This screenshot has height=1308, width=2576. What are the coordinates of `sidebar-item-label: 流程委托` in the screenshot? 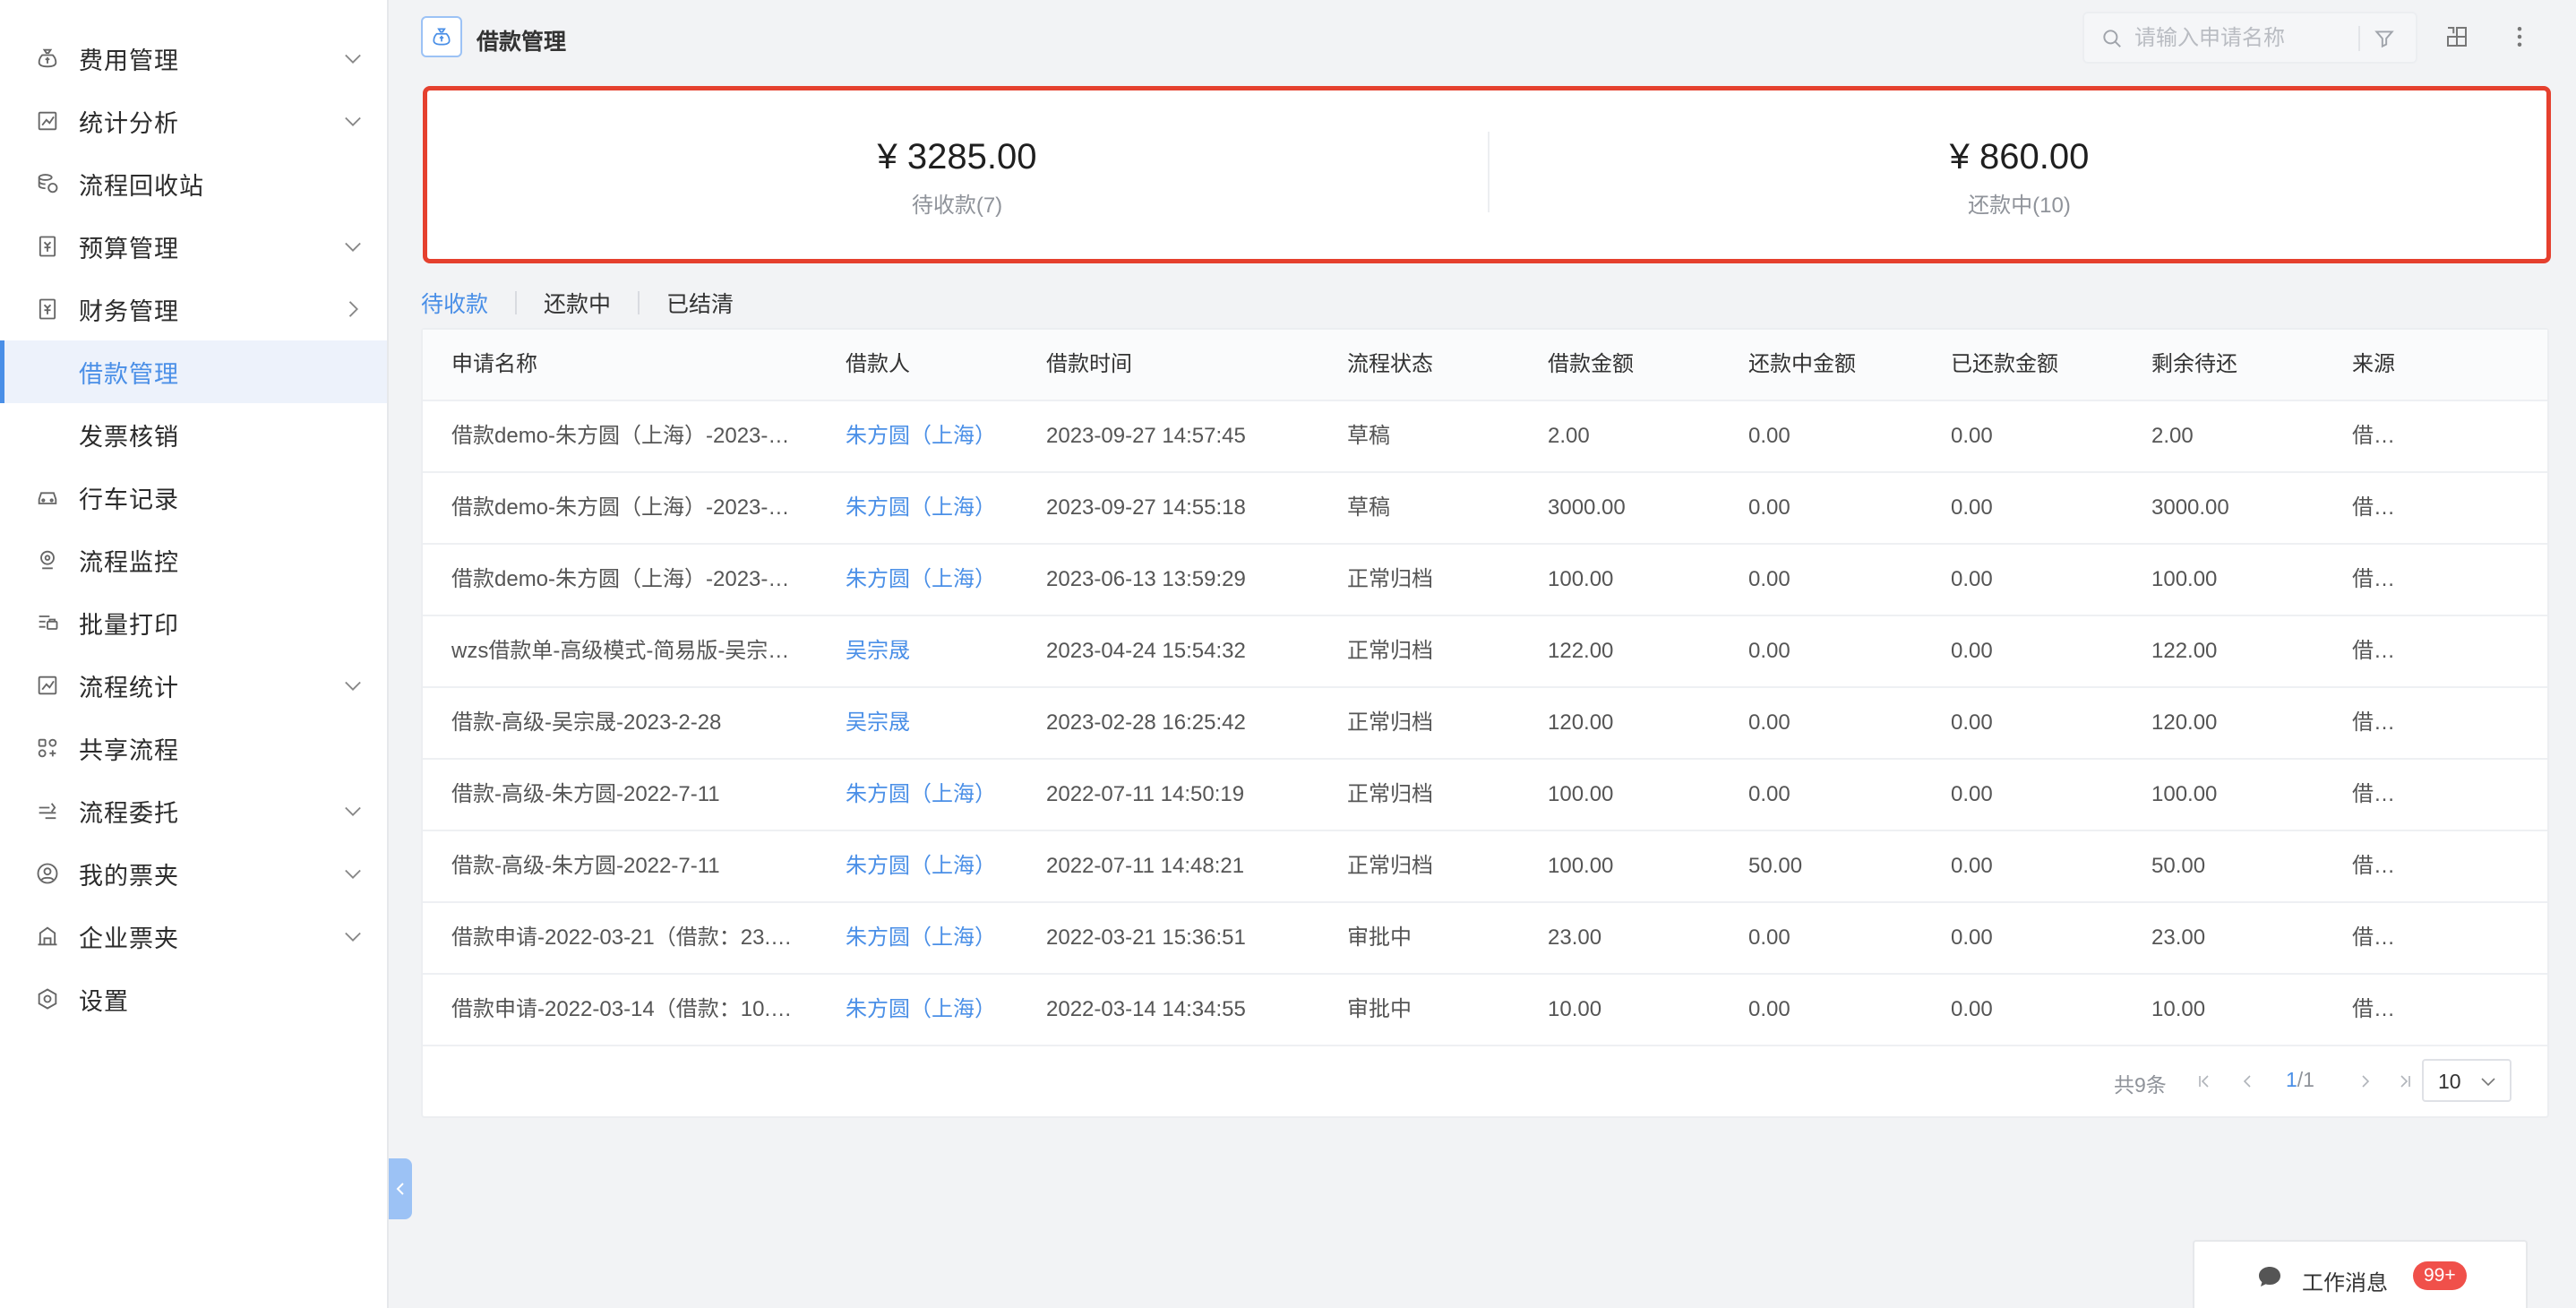 It's located at (129, 813).